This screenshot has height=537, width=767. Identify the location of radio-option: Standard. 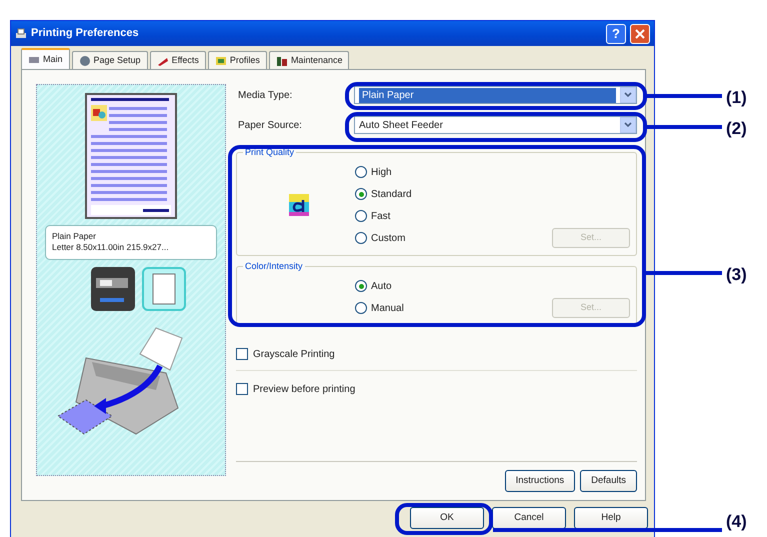
(383, 194).